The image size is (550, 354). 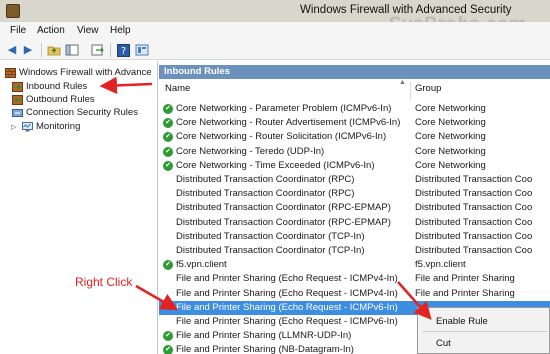 What do you see at coordinates (428, 90) in the screenshot?
I see `column-header-group: Group` at bounding box center [428, 90].